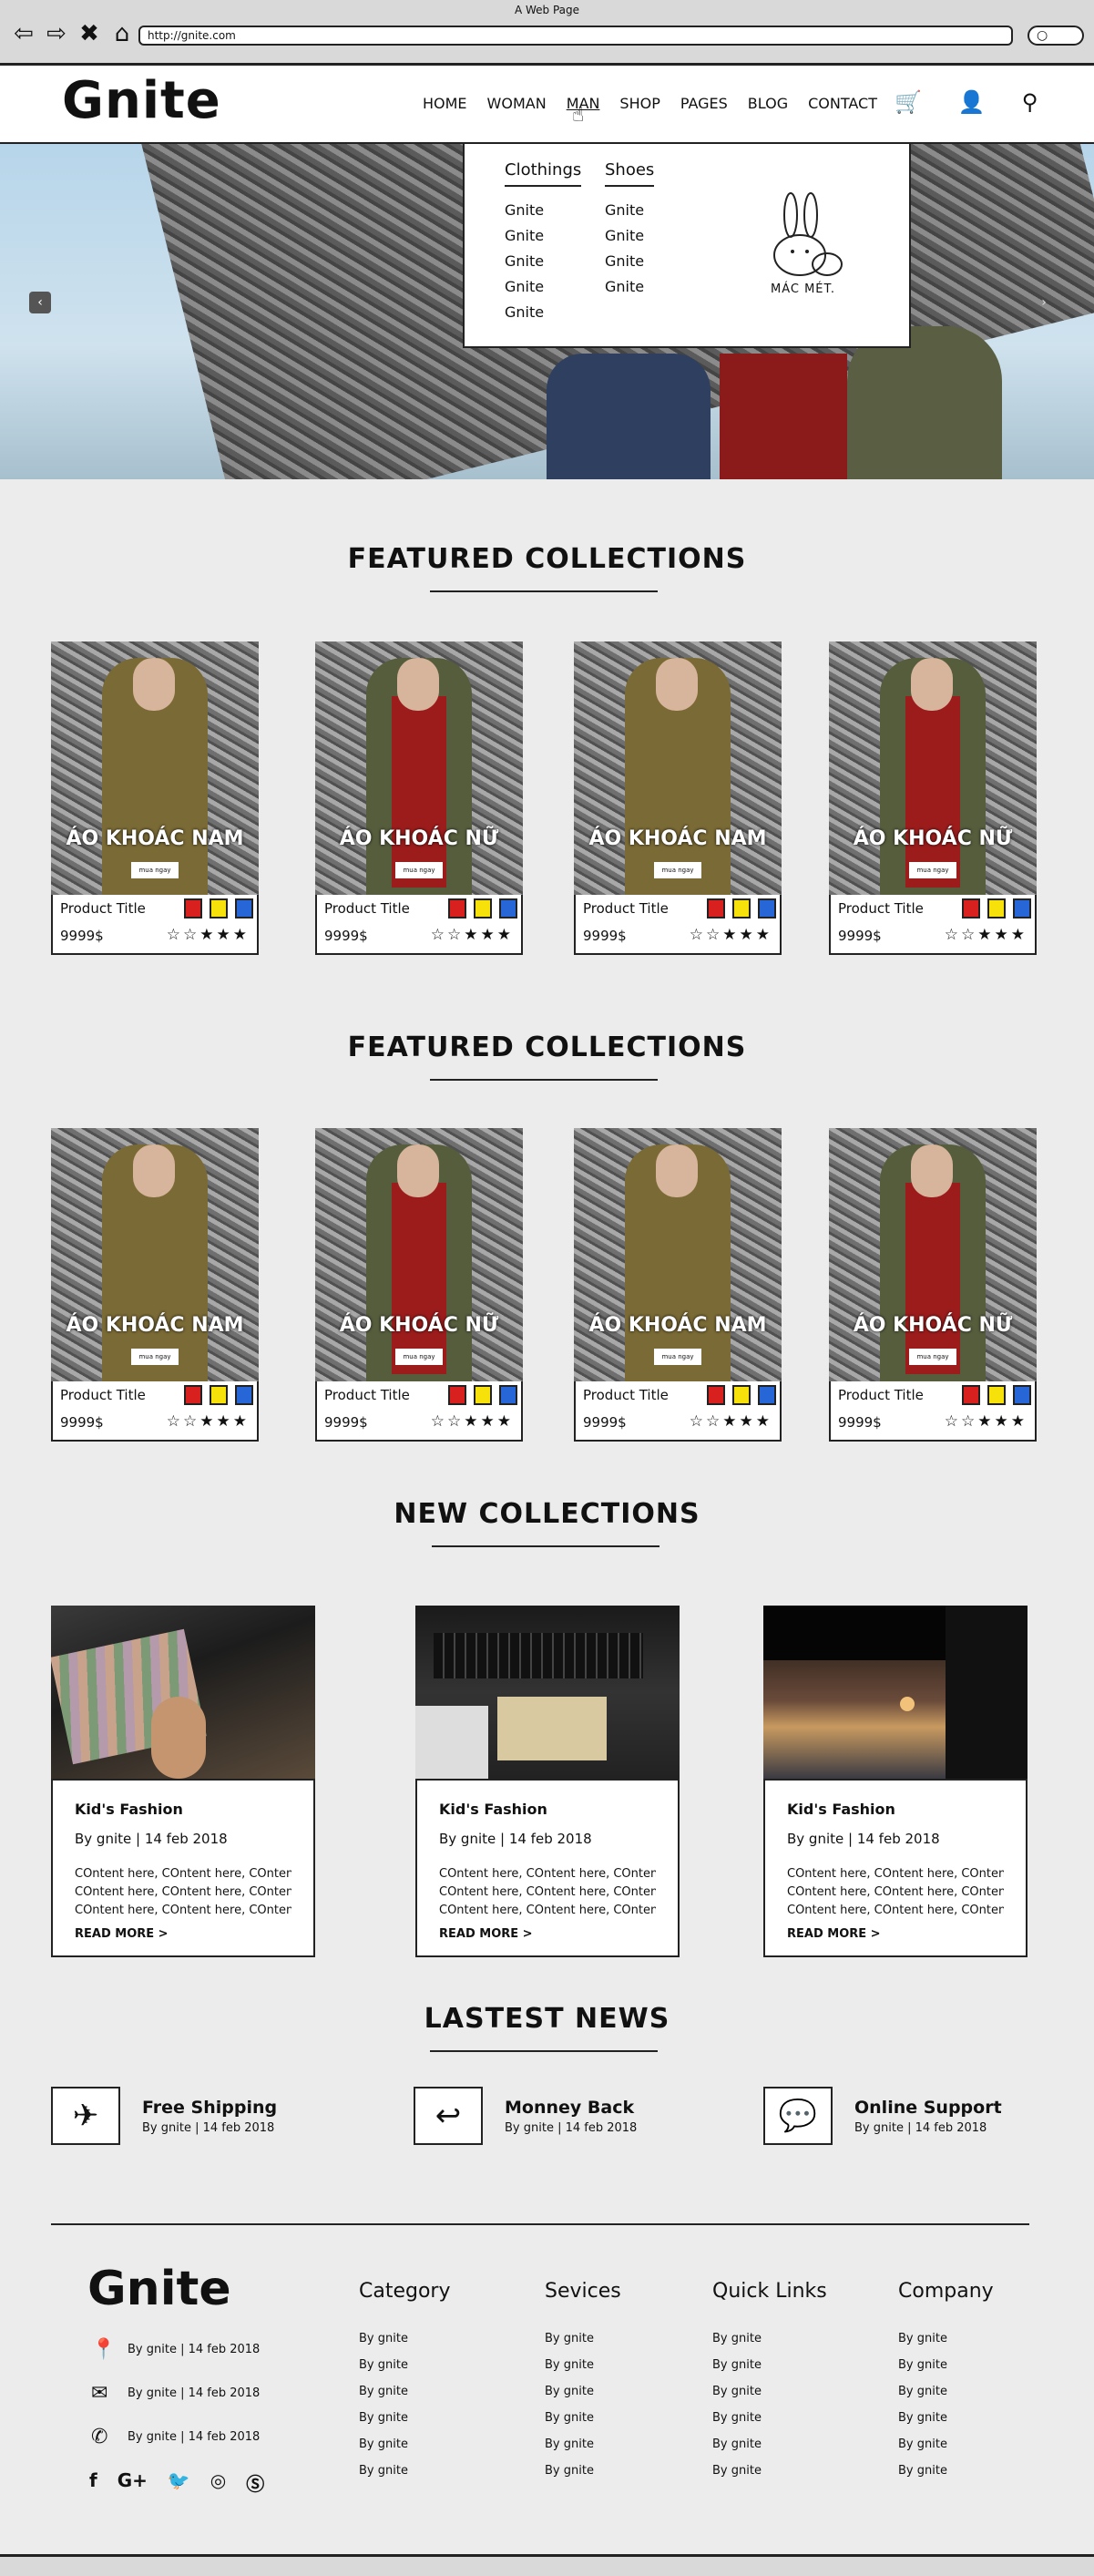 The width and height of the screenshot is (1094, 2576). What do you see at coordinates (972, 102) in the screenshot?
I see `add-user-icon: 👤` at bounding box center [972, 102].